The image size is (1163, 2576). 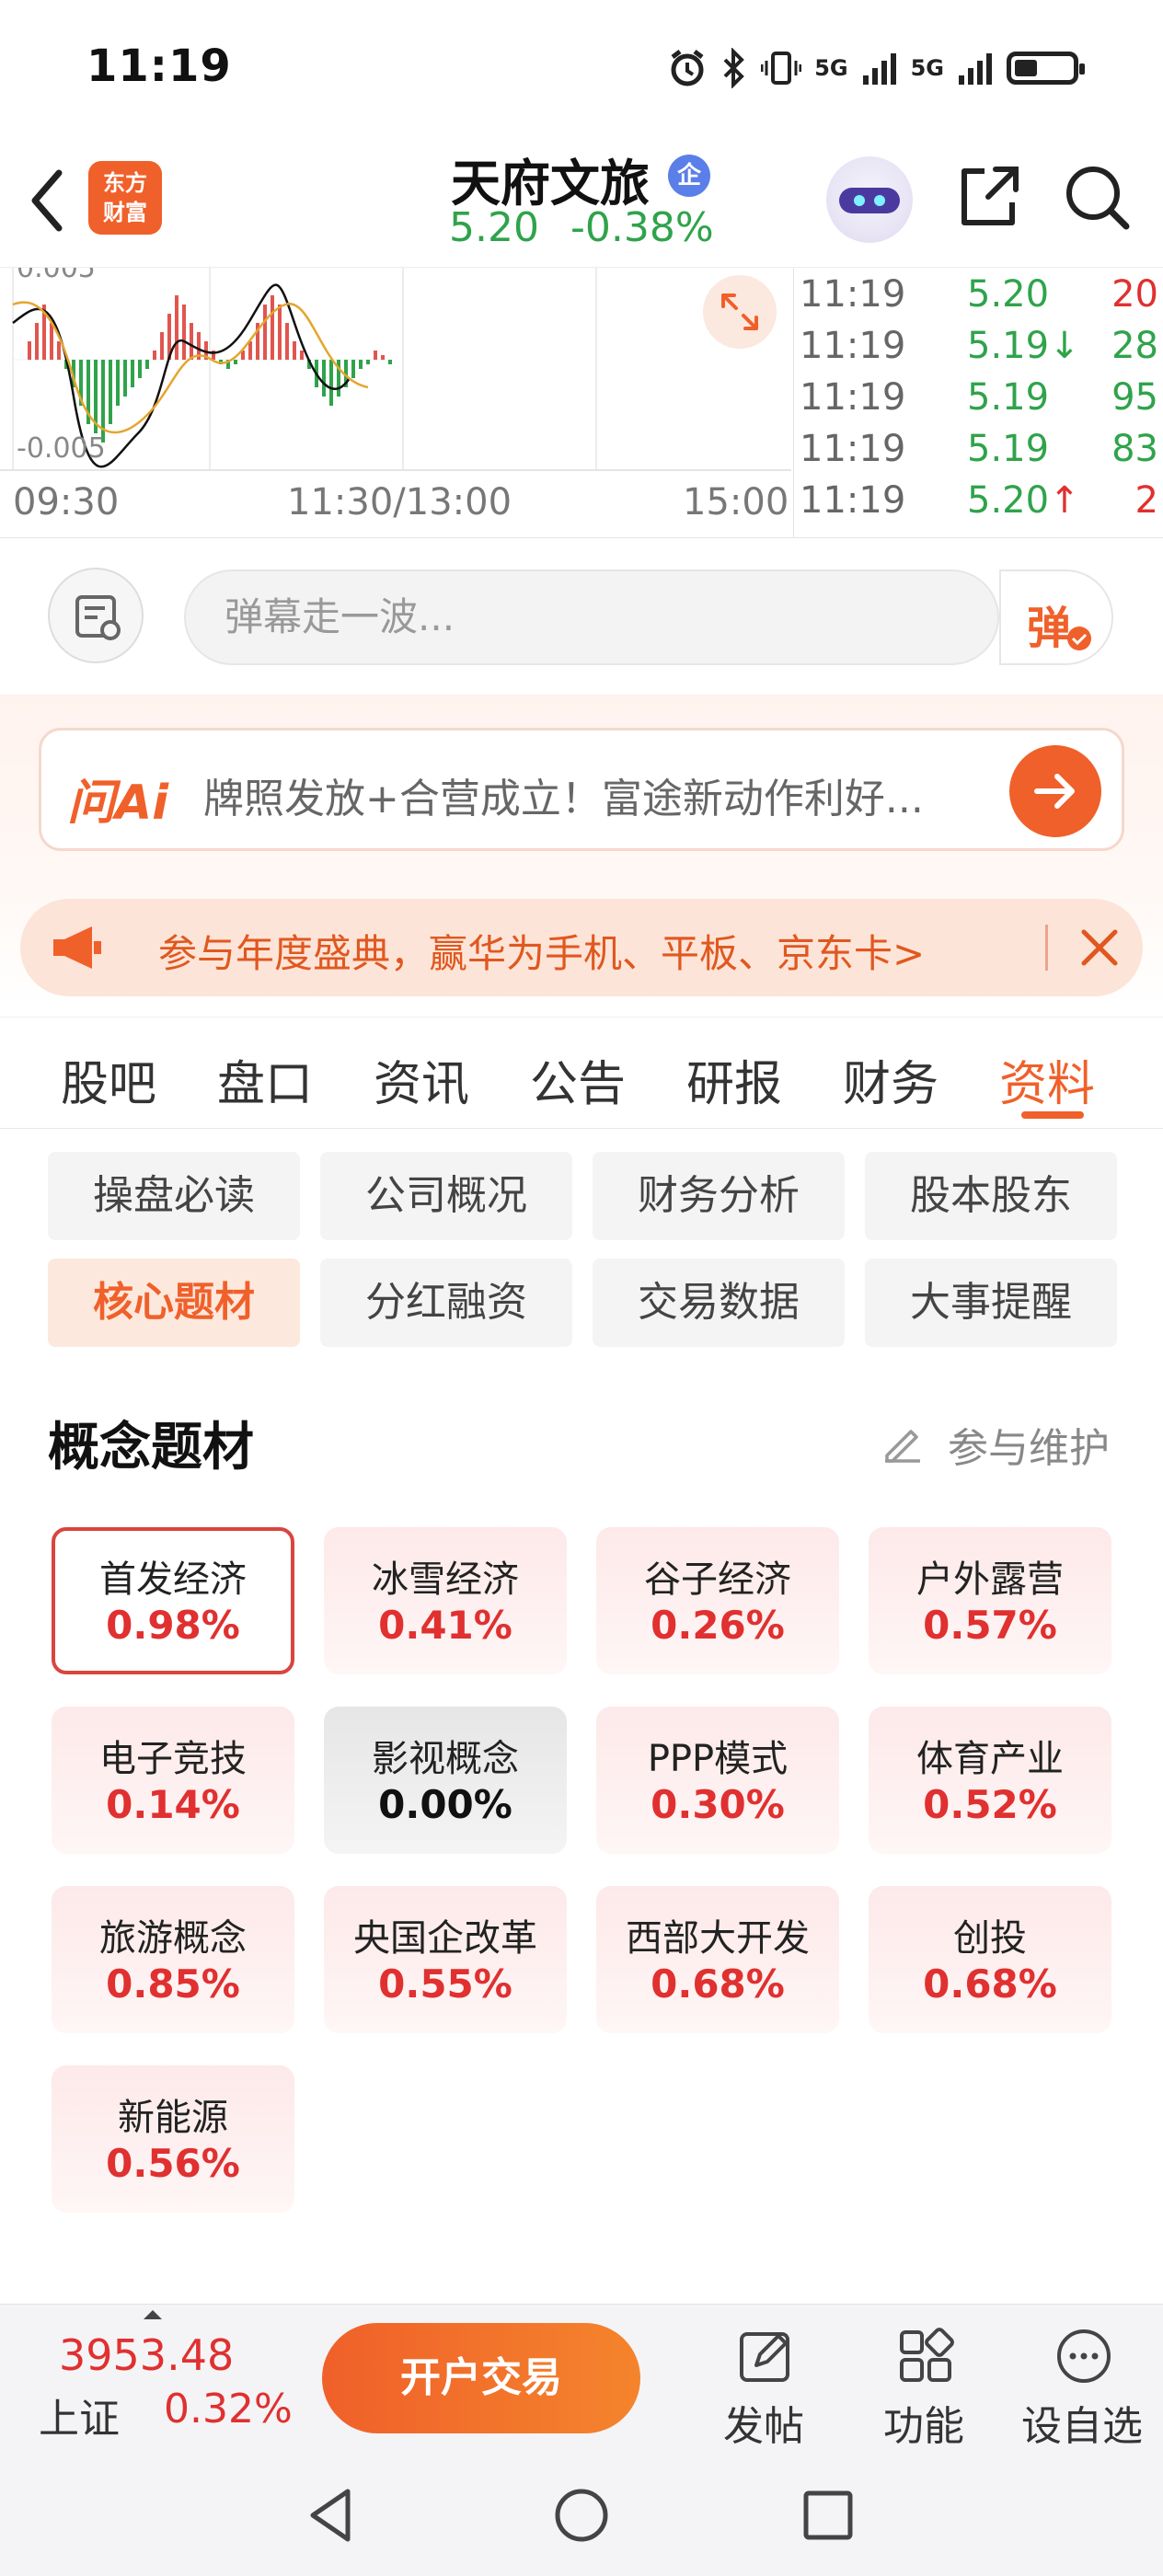 What do you see at coordinates (1084, 2356) in the screenshot?
I see `more-icon` at bounding box center [1084, 2356].